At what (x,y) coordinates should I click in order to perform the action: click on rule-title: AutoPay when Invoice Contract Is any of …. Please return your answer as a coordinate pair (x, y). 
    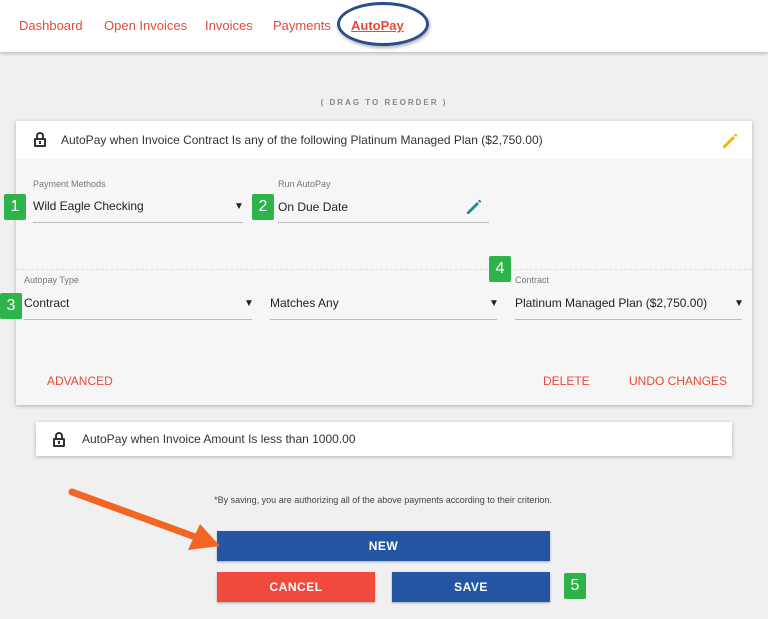
    Looking at the image, I should click on (302, 140).